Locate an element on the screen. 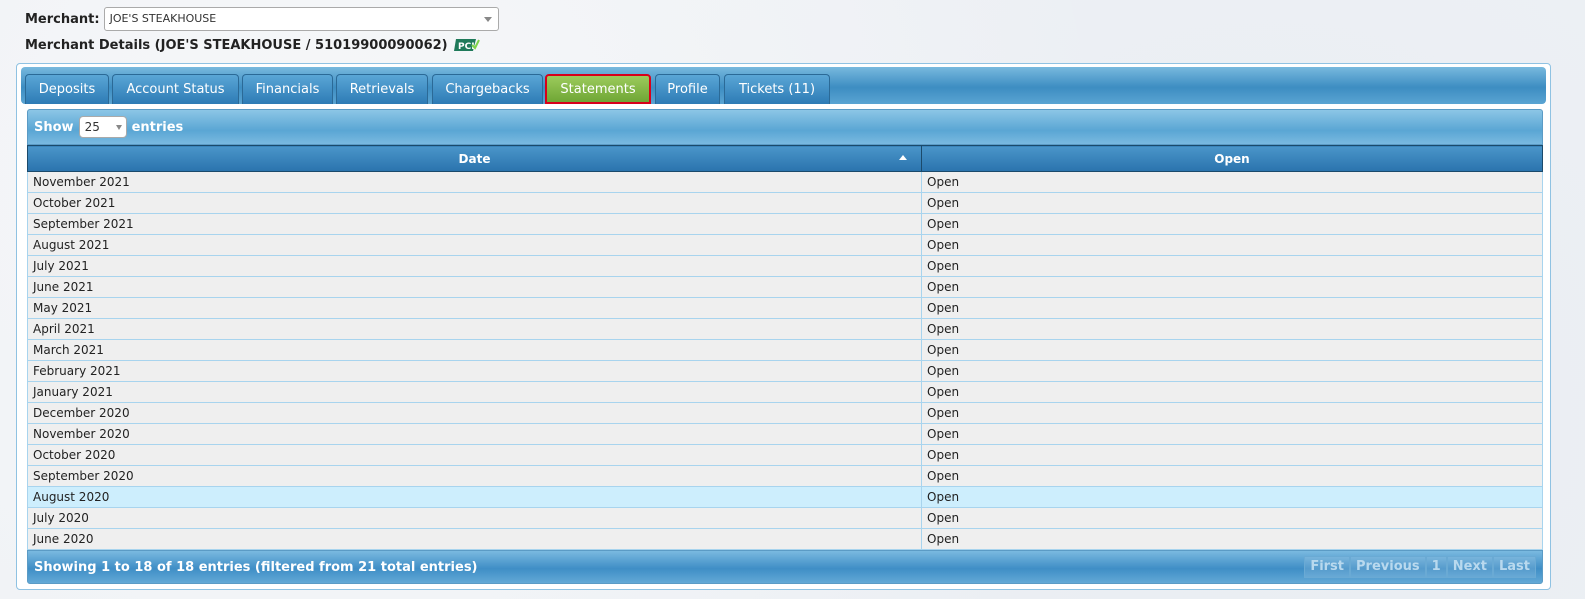 This screenshot has width=1585, height=599. tab-chargebacks: Chargebacks is located at coordinates (487, 89).